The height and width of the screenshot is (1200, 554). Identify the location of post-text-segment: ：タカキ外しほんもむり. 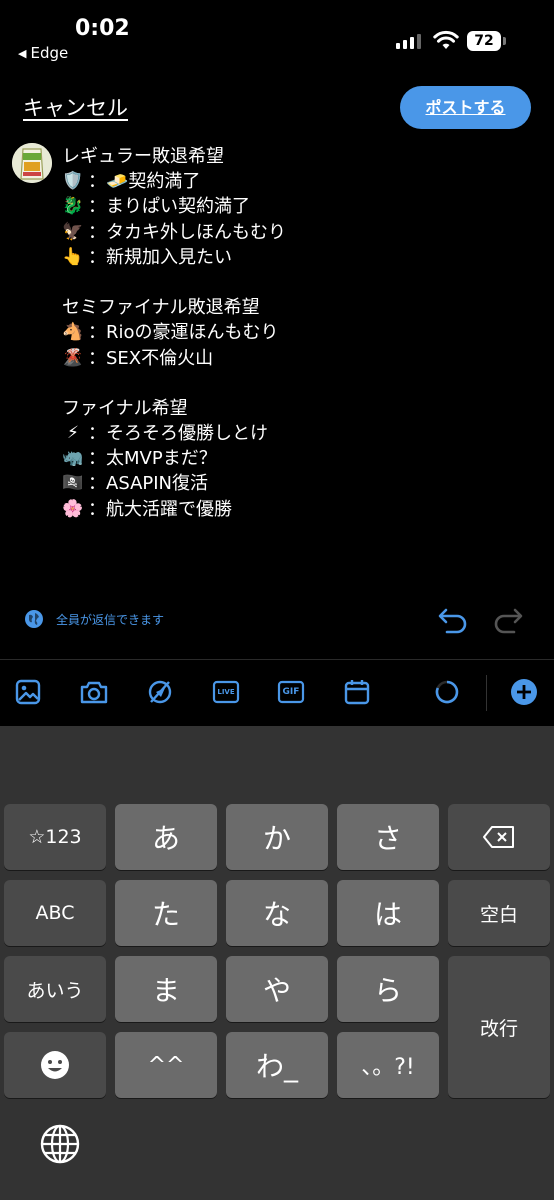
(187, 232).